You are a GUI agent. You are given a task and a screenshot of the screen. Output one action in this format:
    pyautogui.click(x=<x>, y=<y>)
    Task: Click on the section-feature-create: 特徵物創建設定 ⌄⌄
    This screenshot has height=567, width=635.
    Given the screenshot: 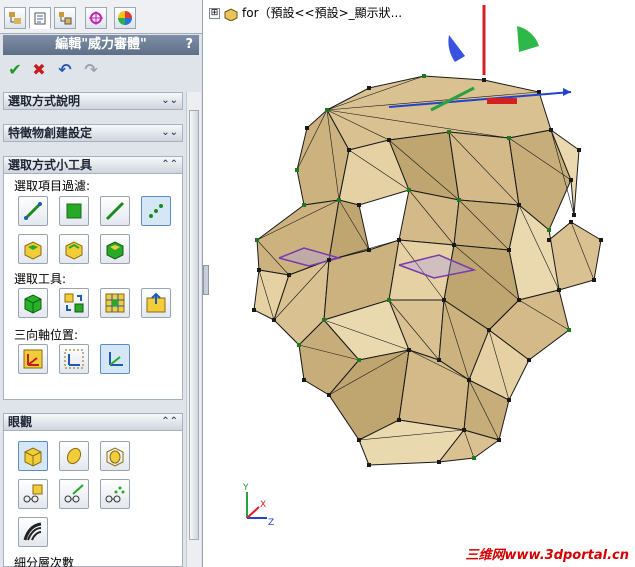 What is the action you would take?
    pyautogui.click(x=93, y=133)
    